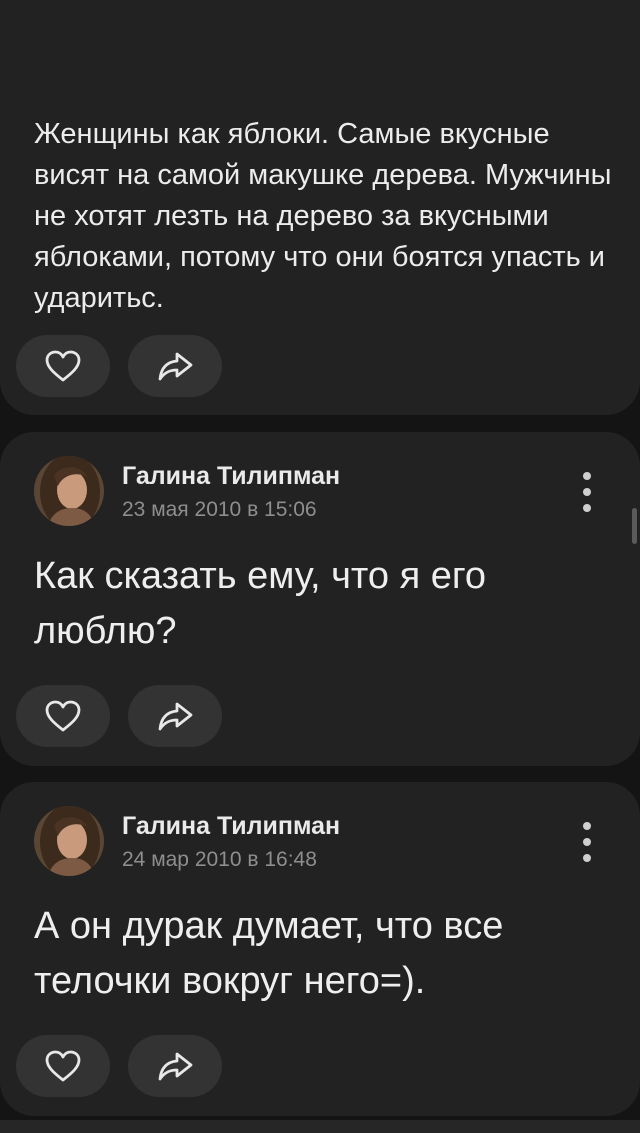 Image resolution: width=640 pixels, height=1133 pixels. Describe the element at coordinates (219, 859) in the screenshot. I see `post-date: 24 мар 2010 в 16:48` at that location.